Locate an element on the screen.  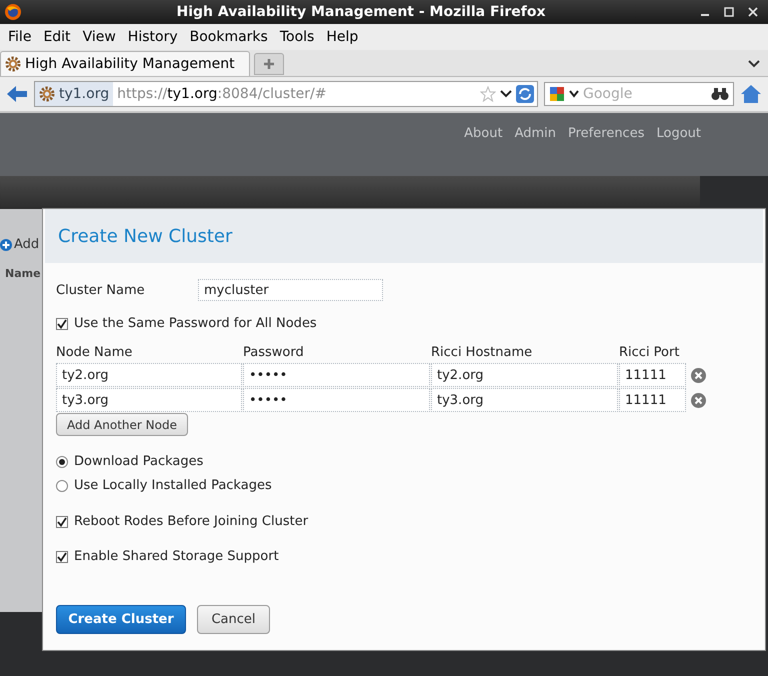
add-node-button: Add Another Node is located at coordinates (122, 424).